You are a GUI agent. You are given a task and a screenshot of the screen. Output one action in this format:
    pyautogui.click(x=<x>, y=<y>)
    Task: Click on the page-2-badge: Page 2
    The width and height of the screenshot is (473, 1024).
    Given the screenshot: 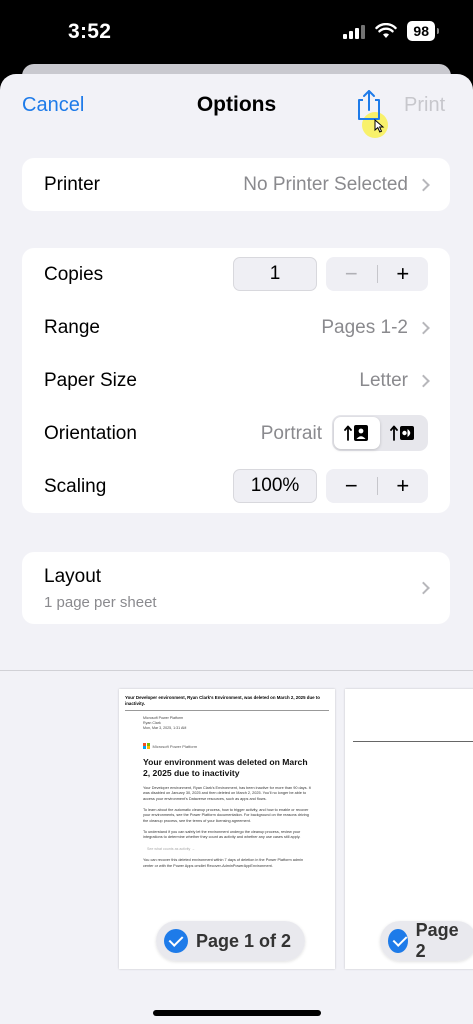 What is the action you would take?
    pyautogui.click(x=426, y=940)
    